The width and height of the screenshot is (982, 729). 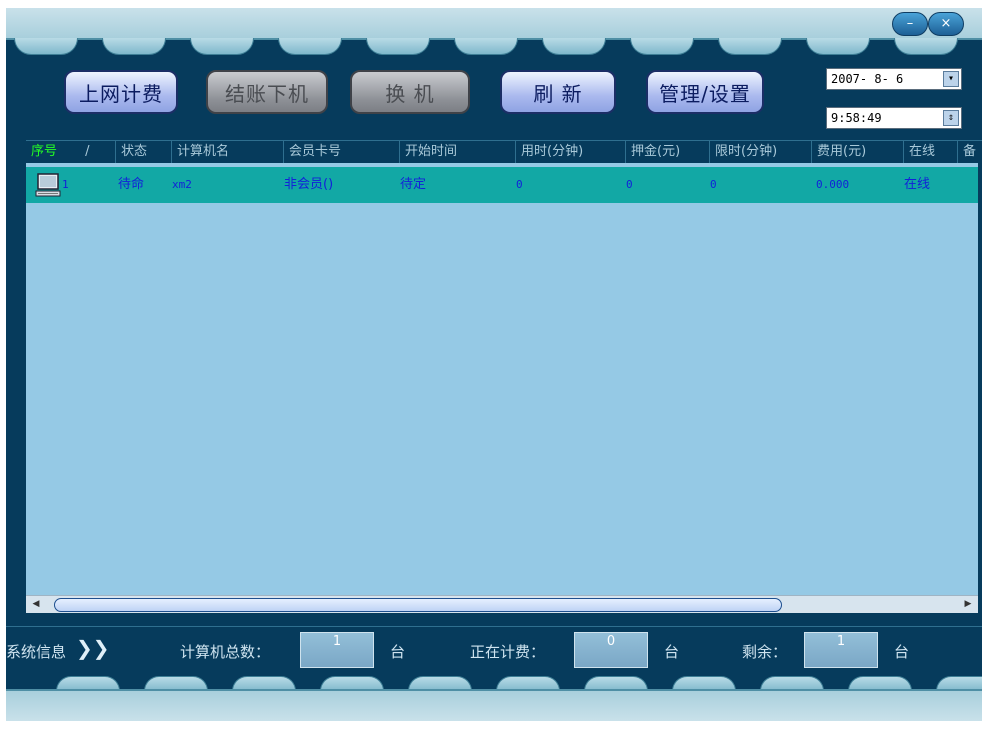 I want to click on col-online: 在线, so click(x=931, y=152).